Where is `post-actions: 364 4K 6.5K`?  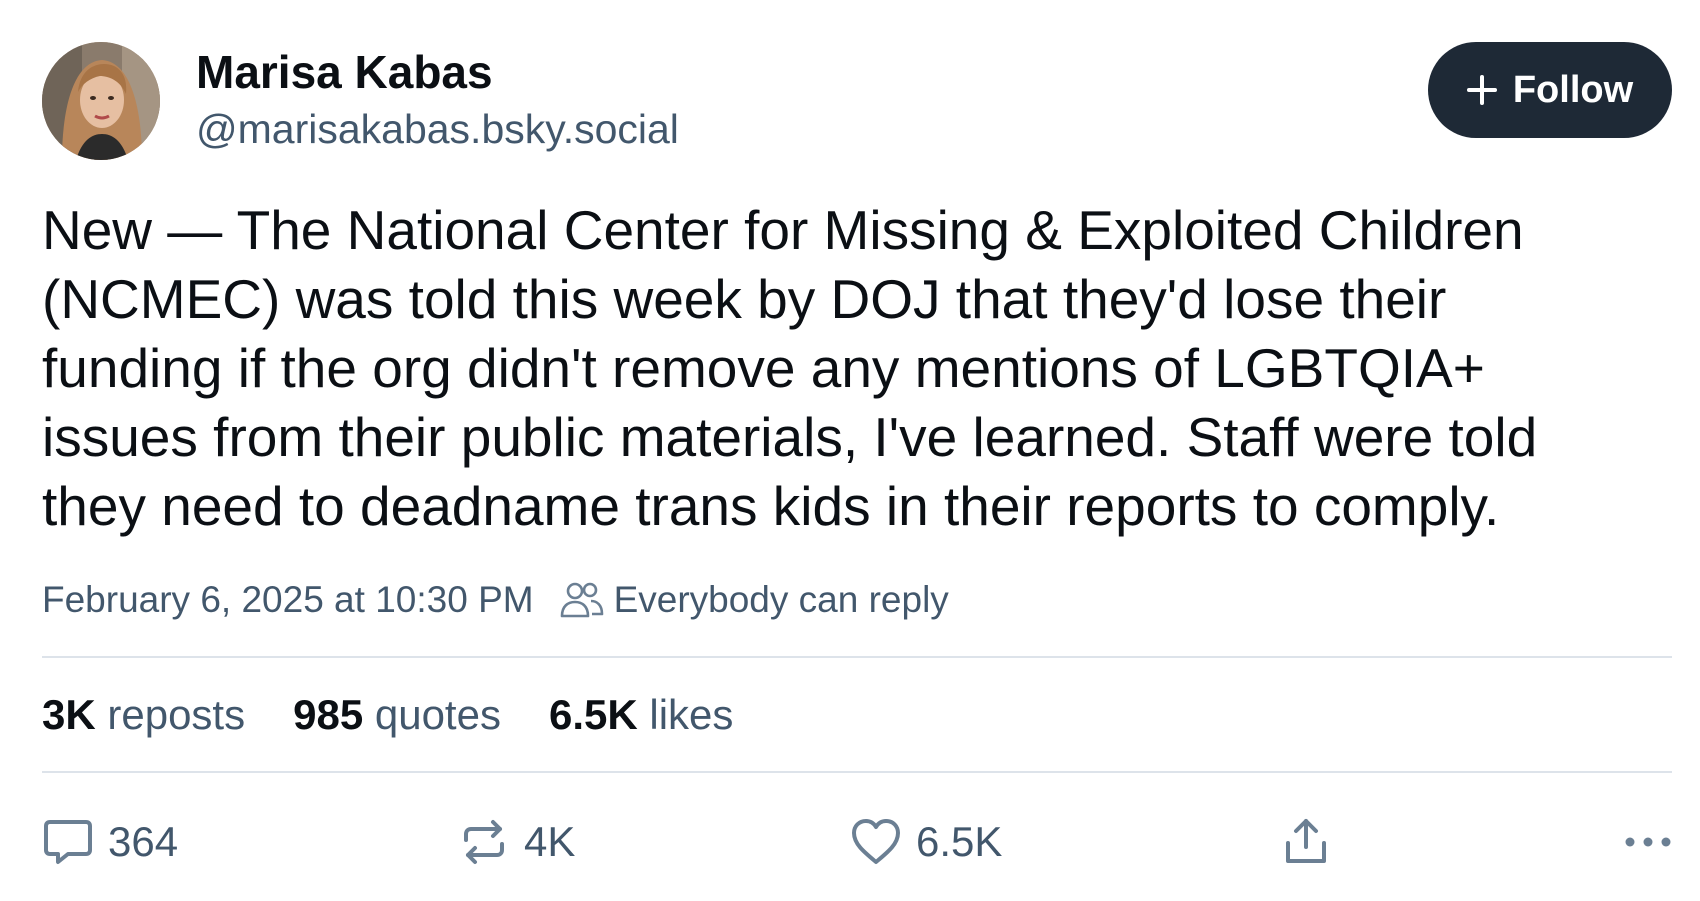 post-actions: 364 4K 6.5K is located at coordinates (857, 842).